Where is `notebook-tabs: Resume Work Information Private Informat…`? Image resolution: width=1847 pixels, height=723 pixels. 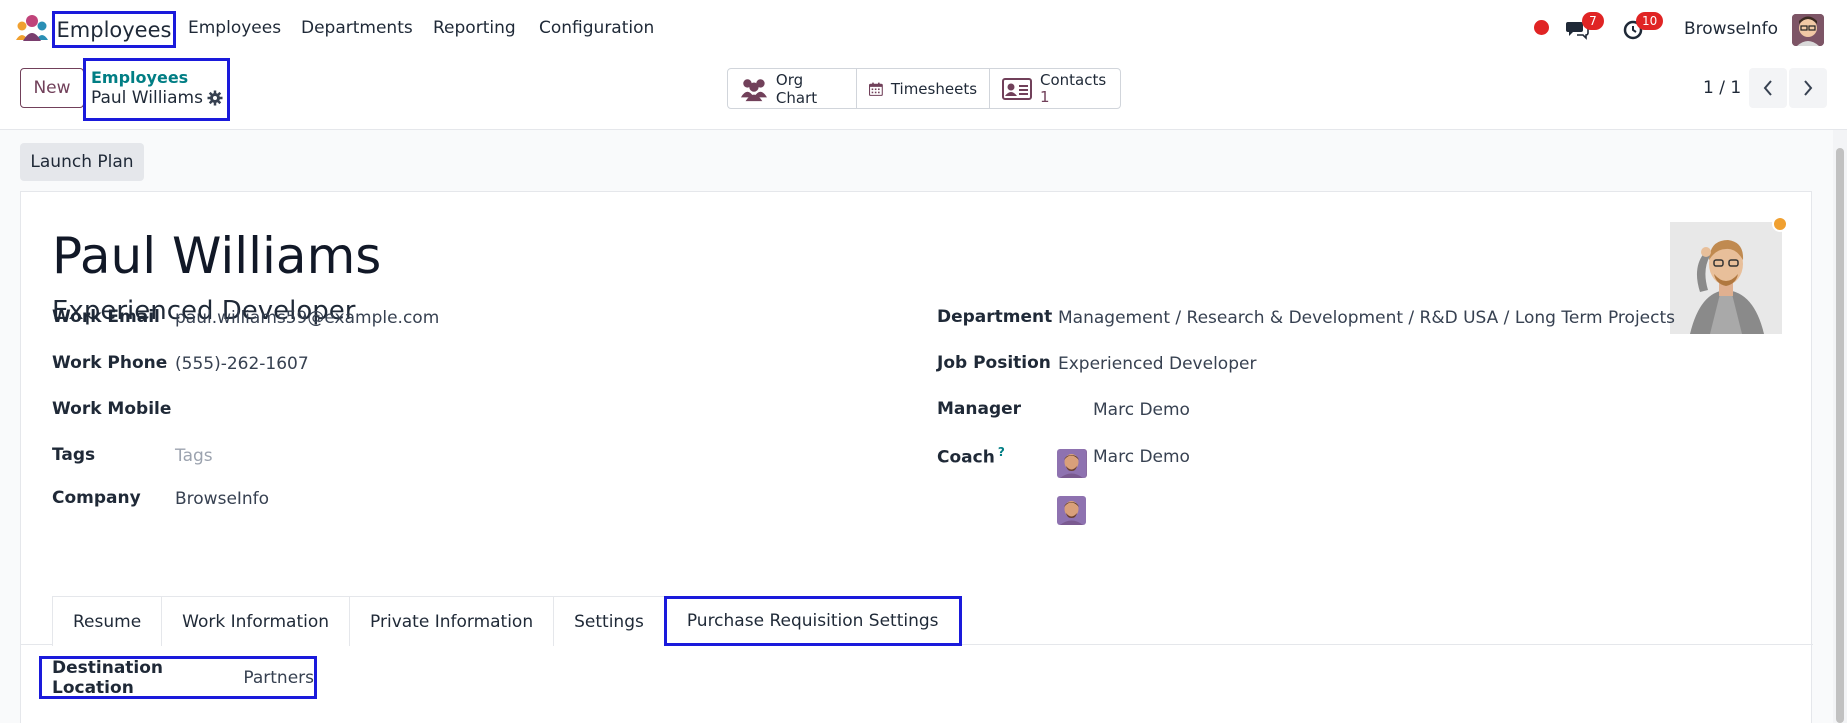
notebook-tabs: Resume Work Information Private Informat… is located at coordinates (507, 621).